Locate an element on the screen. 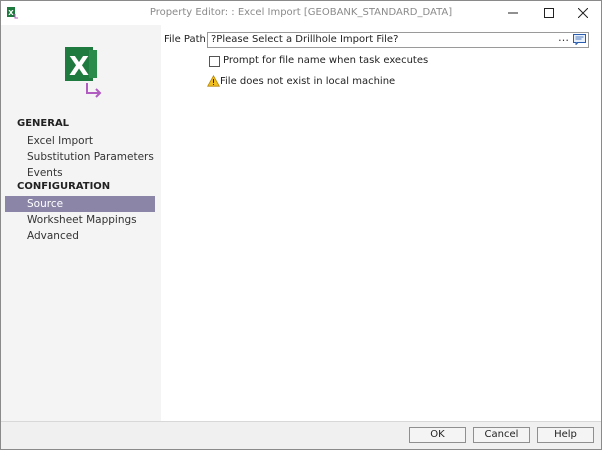 The width and height of the screenshot is (602, 450). file-path-label: File Path is located at coordinates (185, 39).